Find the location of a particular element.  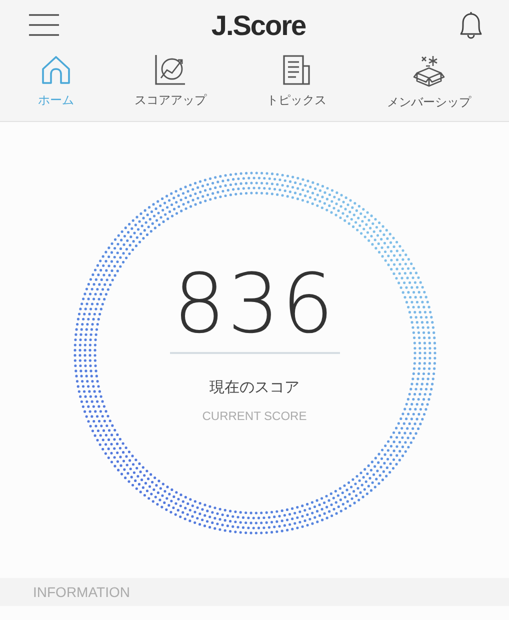

score-value: 836 is located at coordinates (254, 305).